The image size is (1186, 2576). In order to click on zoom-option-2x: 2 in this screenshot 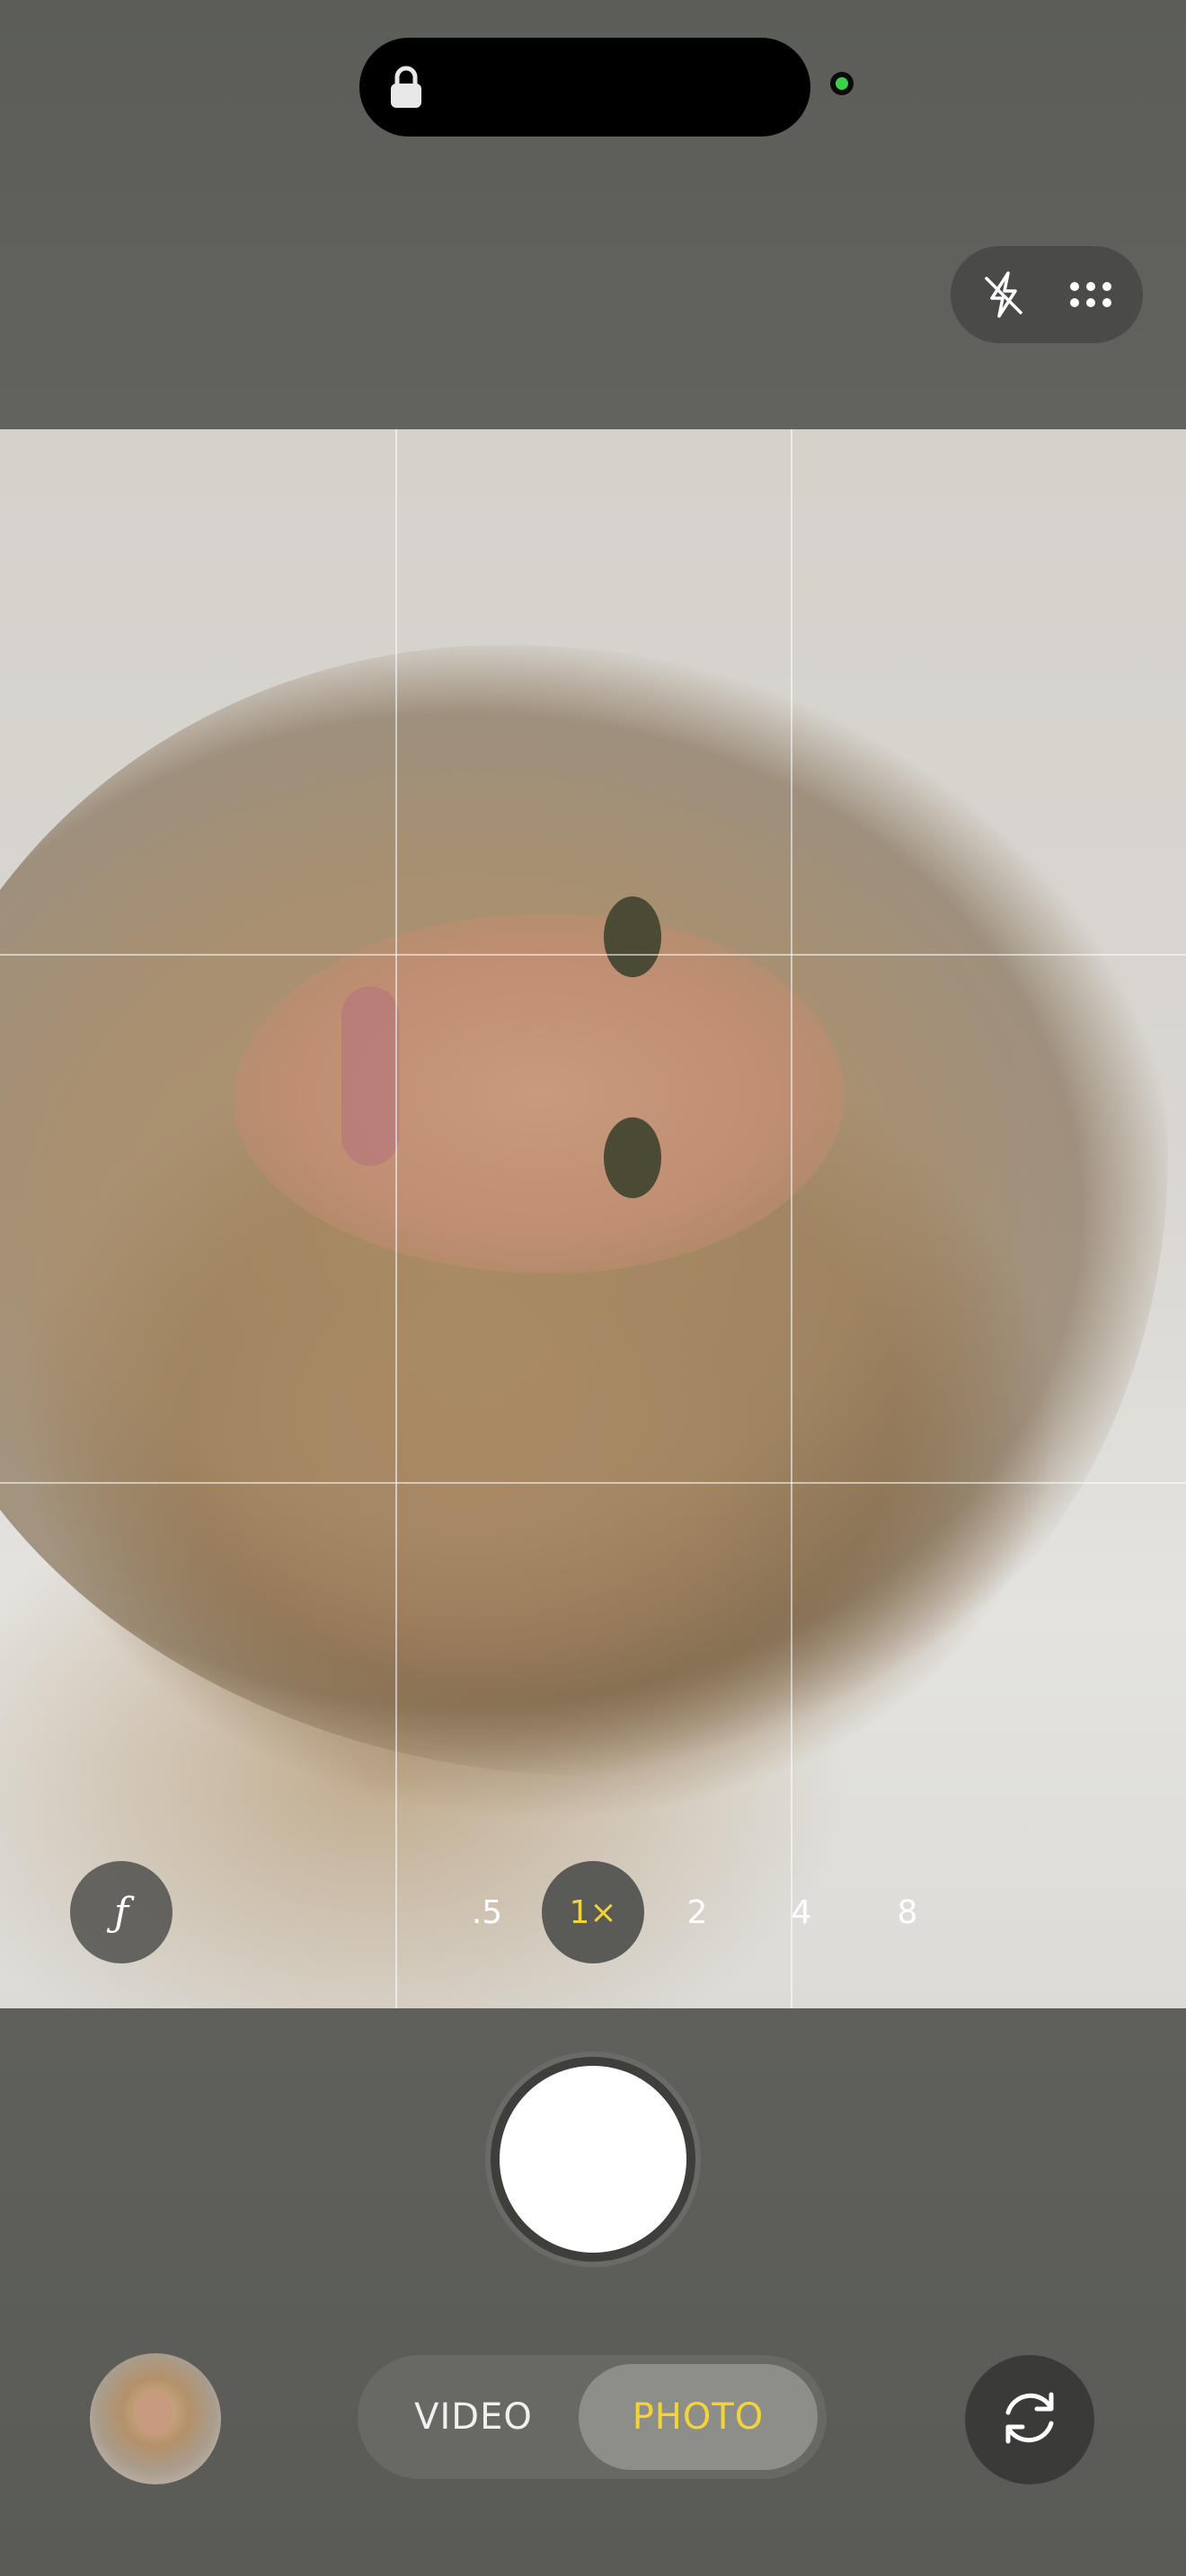, I will do `click(697, 1912)`.